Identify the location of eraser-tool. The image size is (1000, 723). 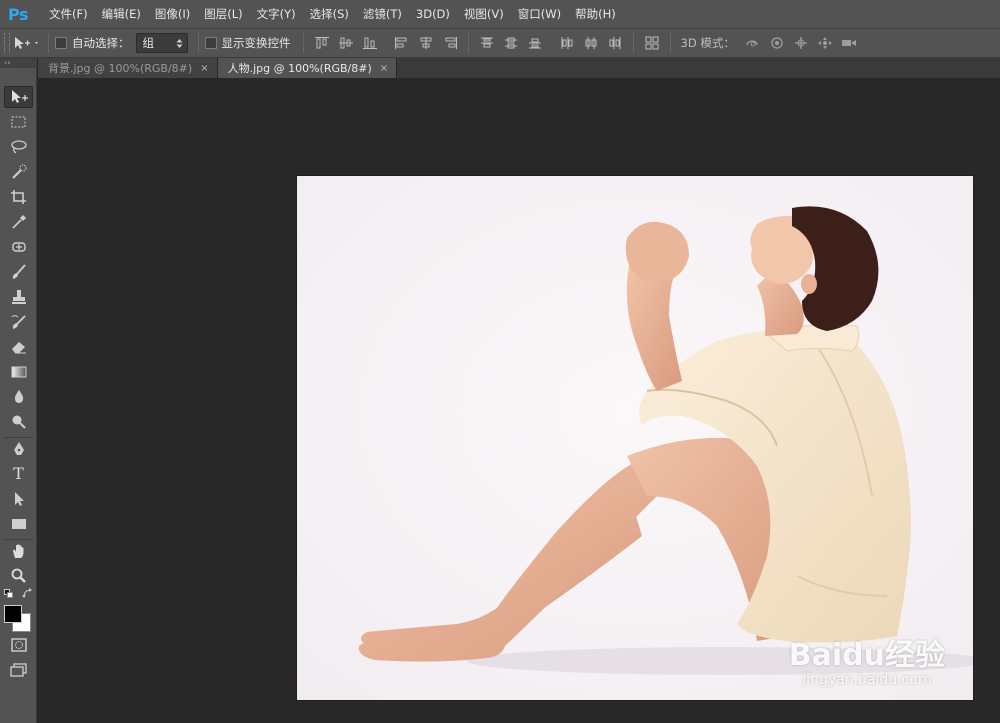
(18, 347).